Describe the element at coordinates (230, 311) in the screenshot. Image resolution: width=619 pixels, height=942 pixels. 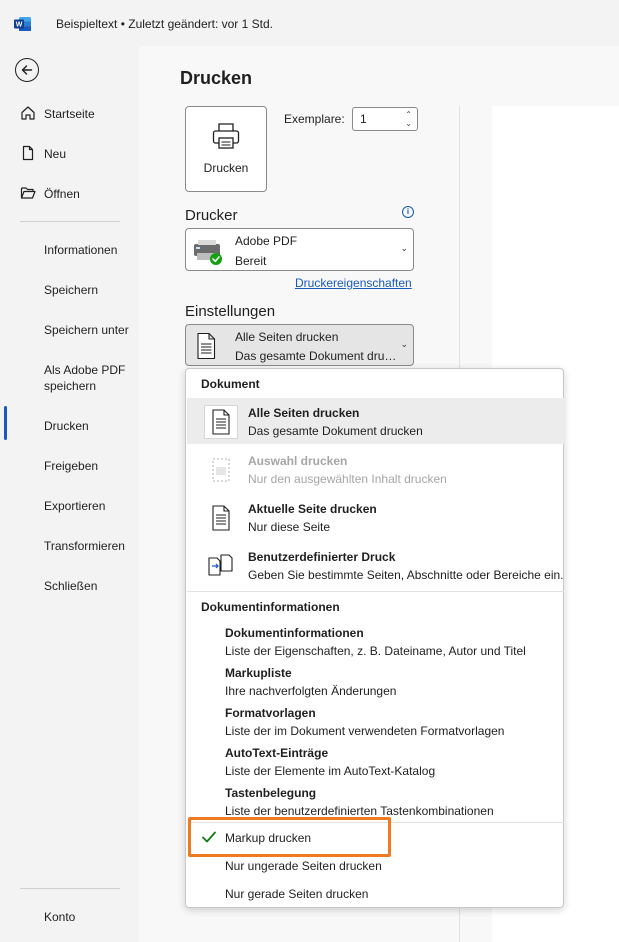
I see `settings-heading: Einstellungen` at that location.